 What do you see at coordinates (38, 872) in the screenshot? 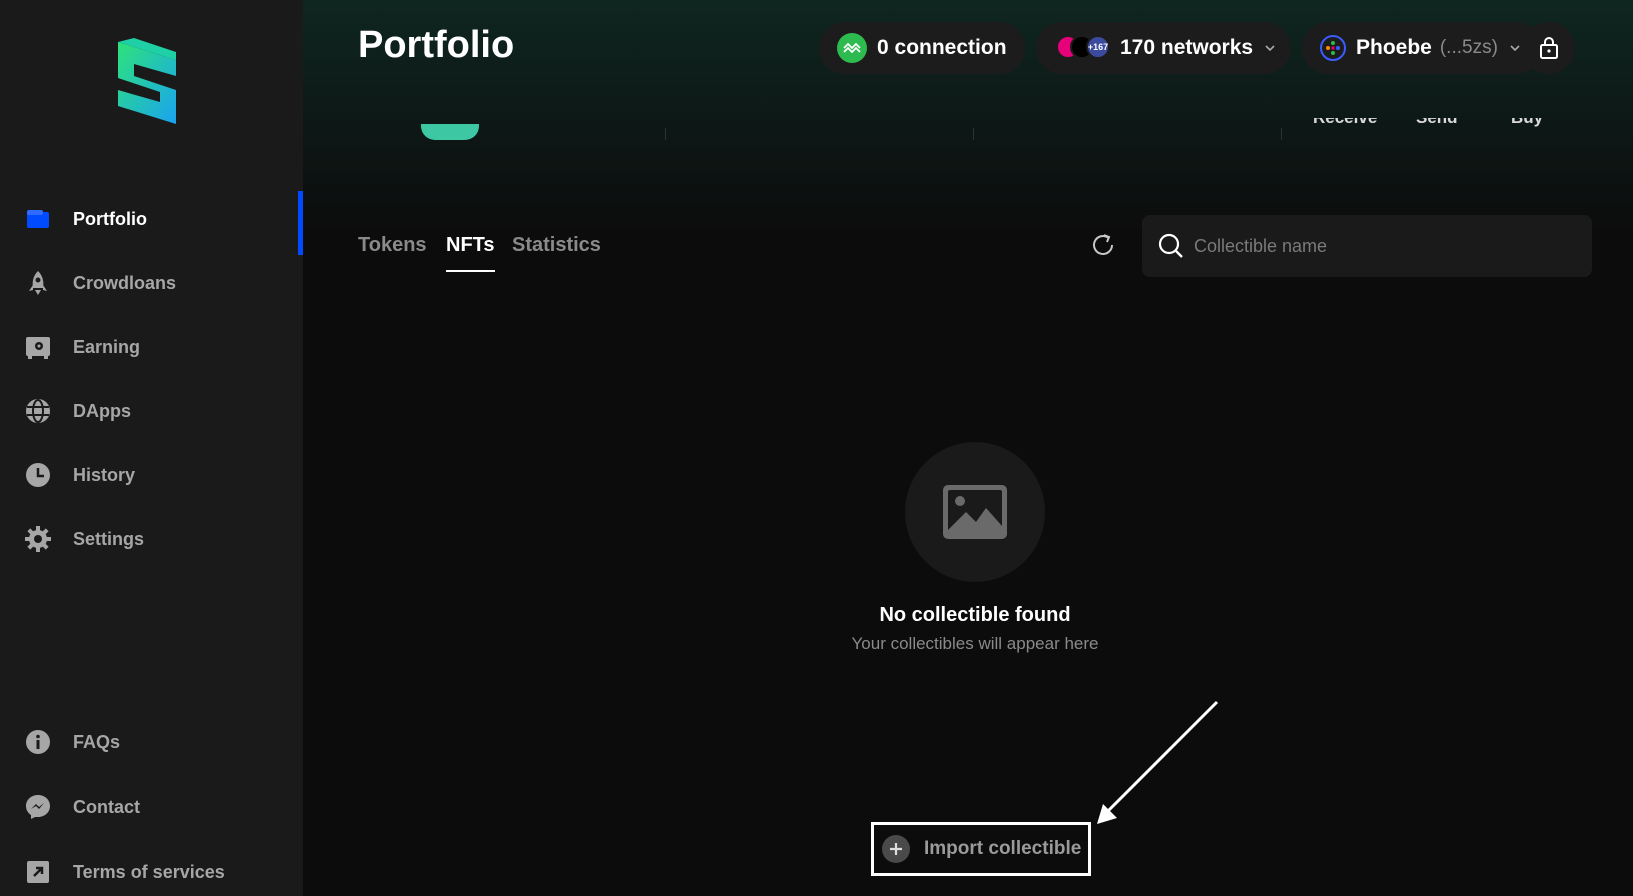
I see `external-link-icon` at bounding box center [38, 872].